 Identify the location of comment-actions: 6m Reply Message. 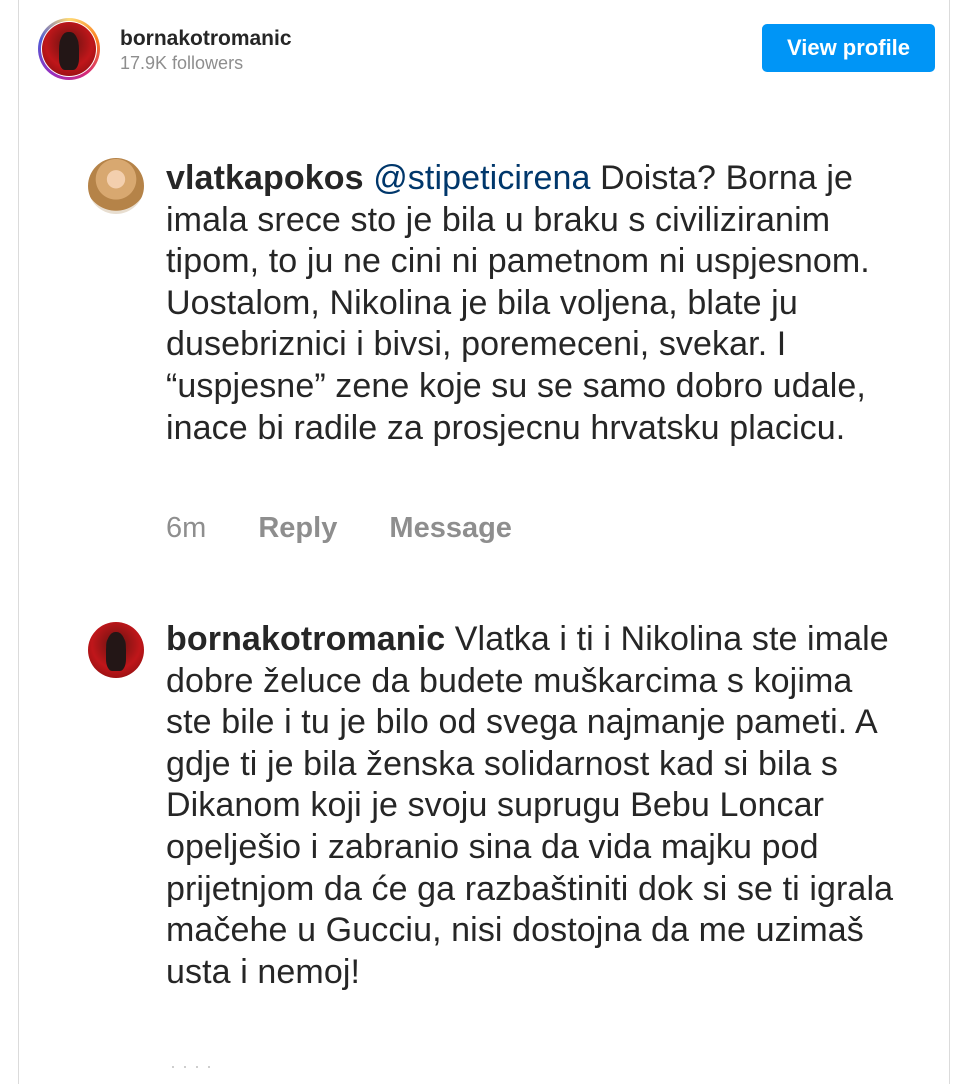
(361, 528).